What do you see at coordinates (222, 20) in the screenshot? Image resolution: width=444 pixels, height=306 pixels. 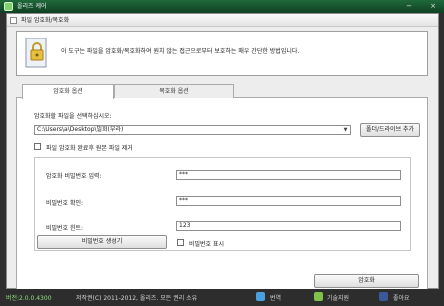 I see `dialog-titlebar: 파일 암호화/복호화` at bounding box center [222, 20].